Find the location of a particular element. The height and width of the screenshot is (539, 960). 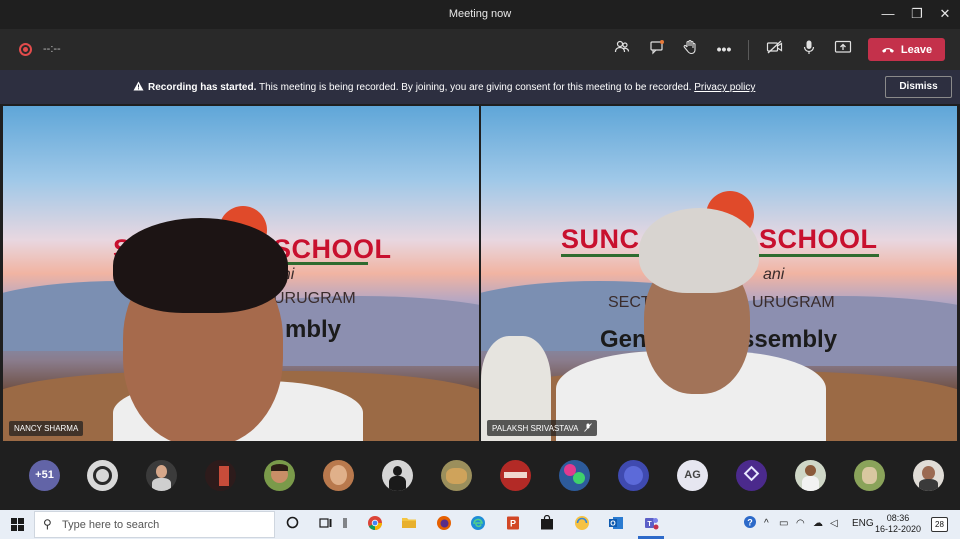

participant-strip: +51 AG is located at coordinates (480, 476).